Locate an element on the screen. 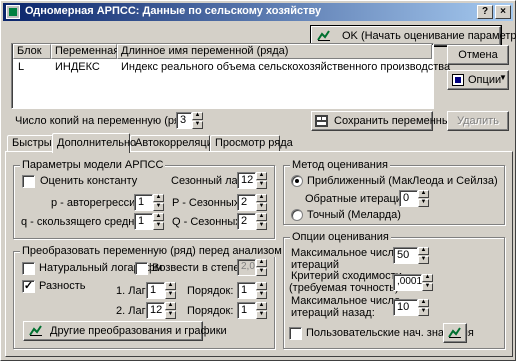  tab-autocorrelations: Автокорреляции is located at coordinates (174, 143).